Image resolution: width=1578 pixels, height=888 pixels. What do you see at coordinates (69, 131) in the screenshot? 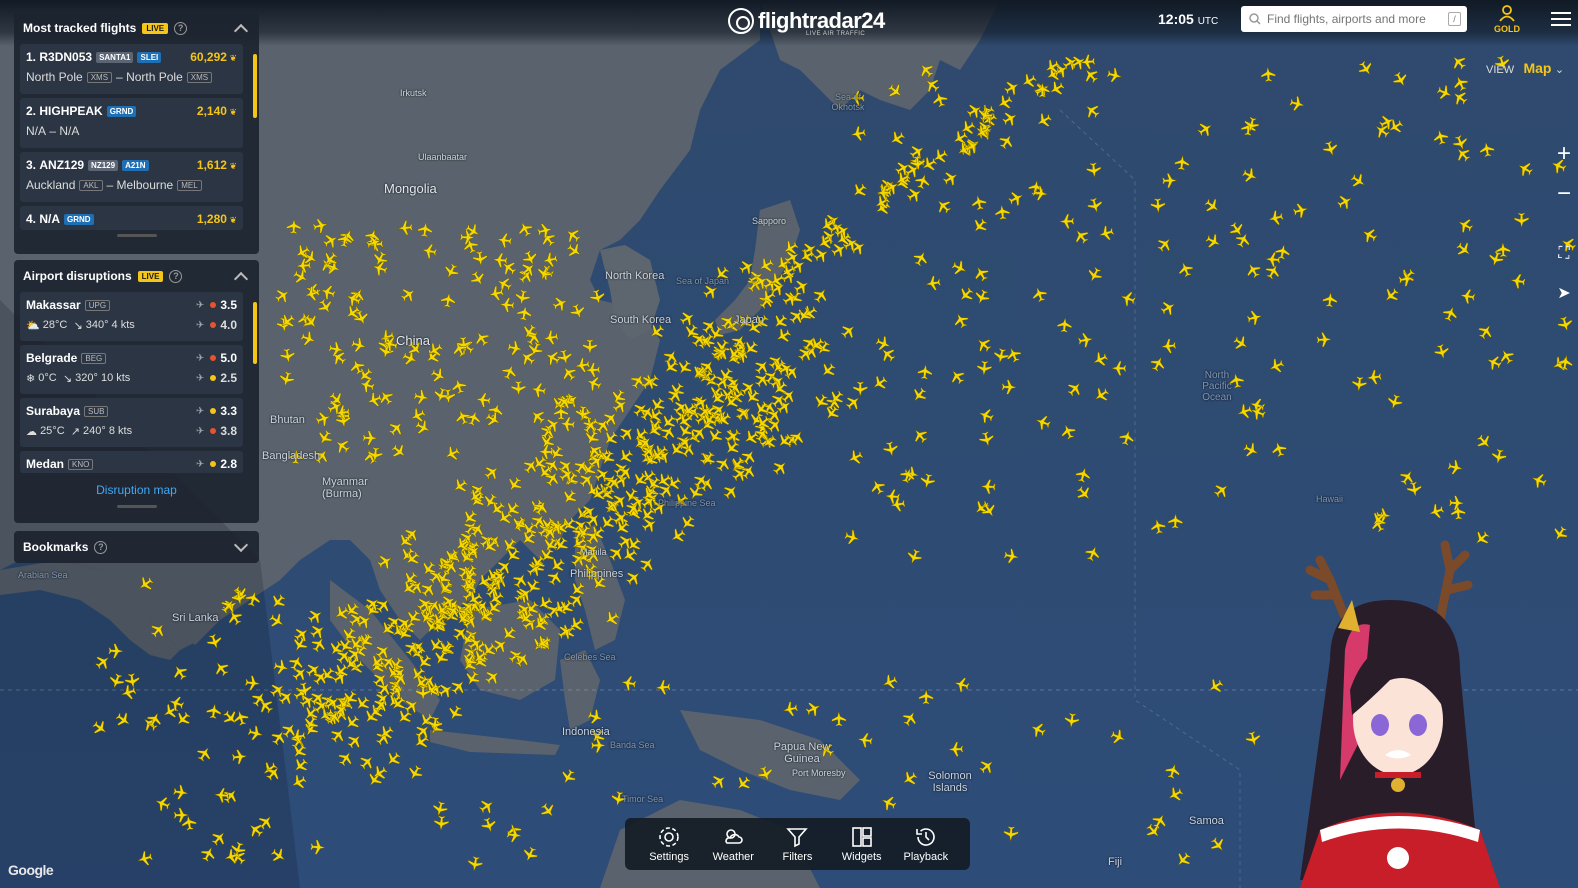
I see `flight-destination: N/A` at bounding box center [69, 131].